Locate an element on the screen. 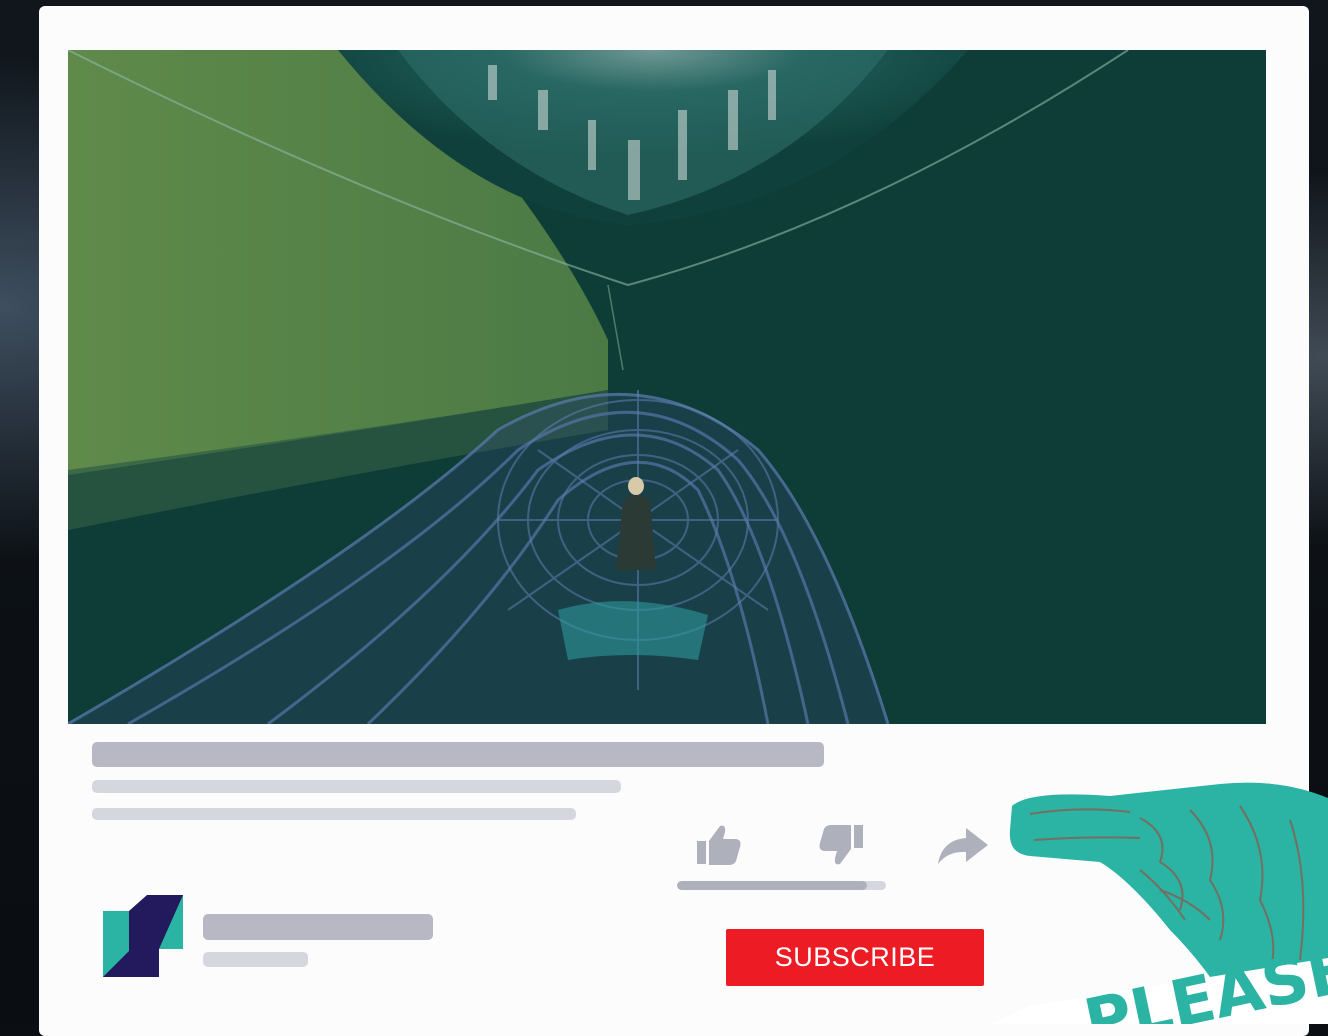 This screenshot has width=1328, height=1036. channel-name-placeholder is located at coordinates (318, 927).